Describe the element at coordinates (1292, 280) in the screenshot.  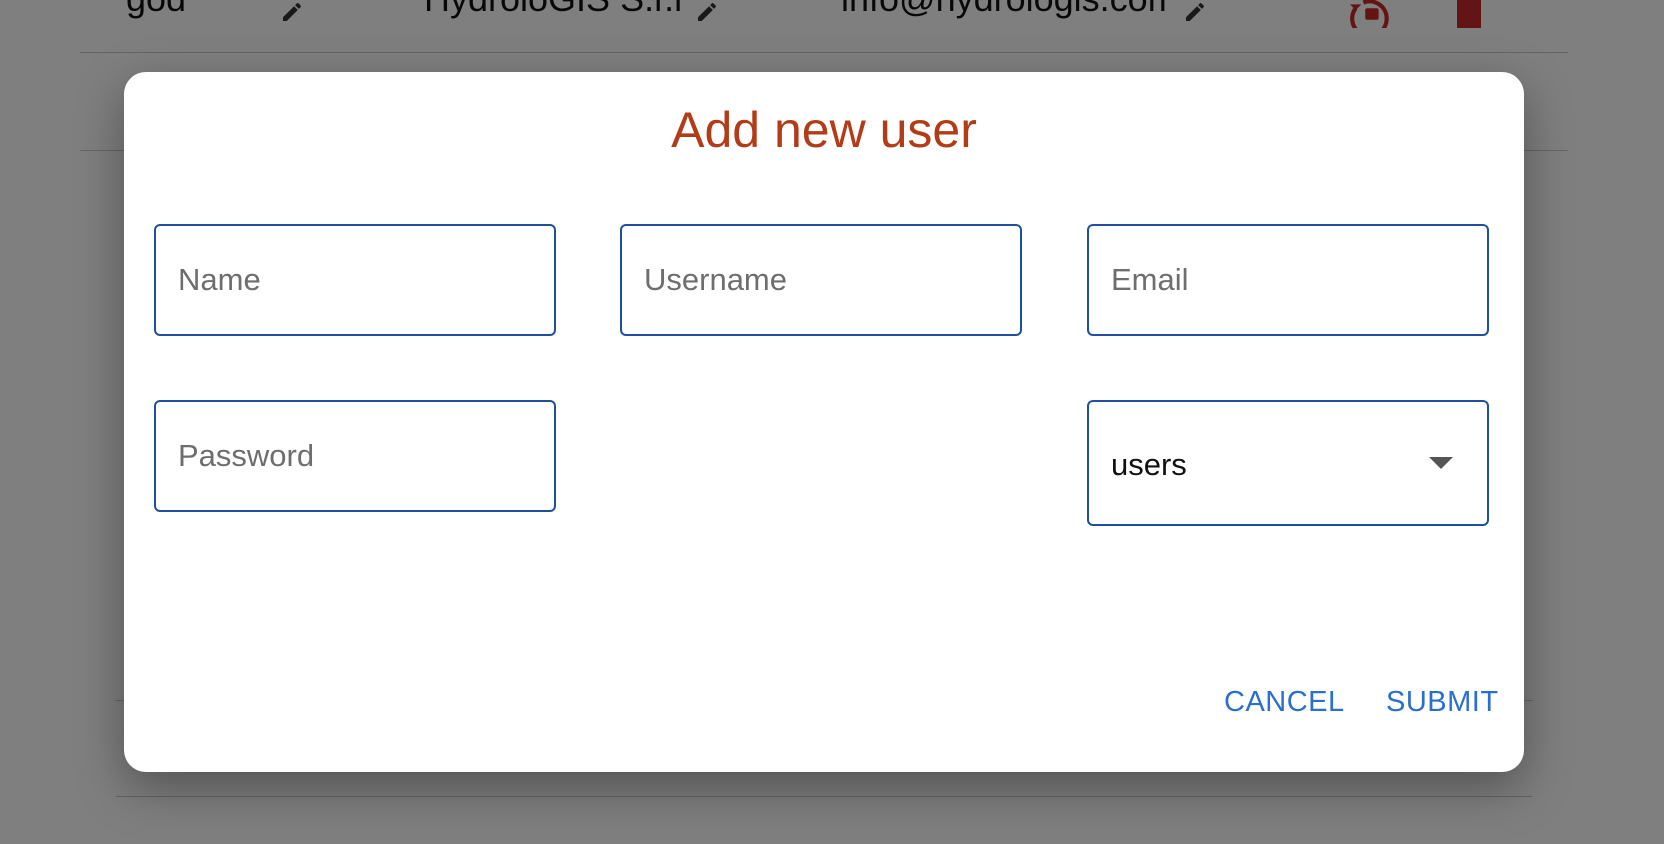
I see `email-input` at that location.